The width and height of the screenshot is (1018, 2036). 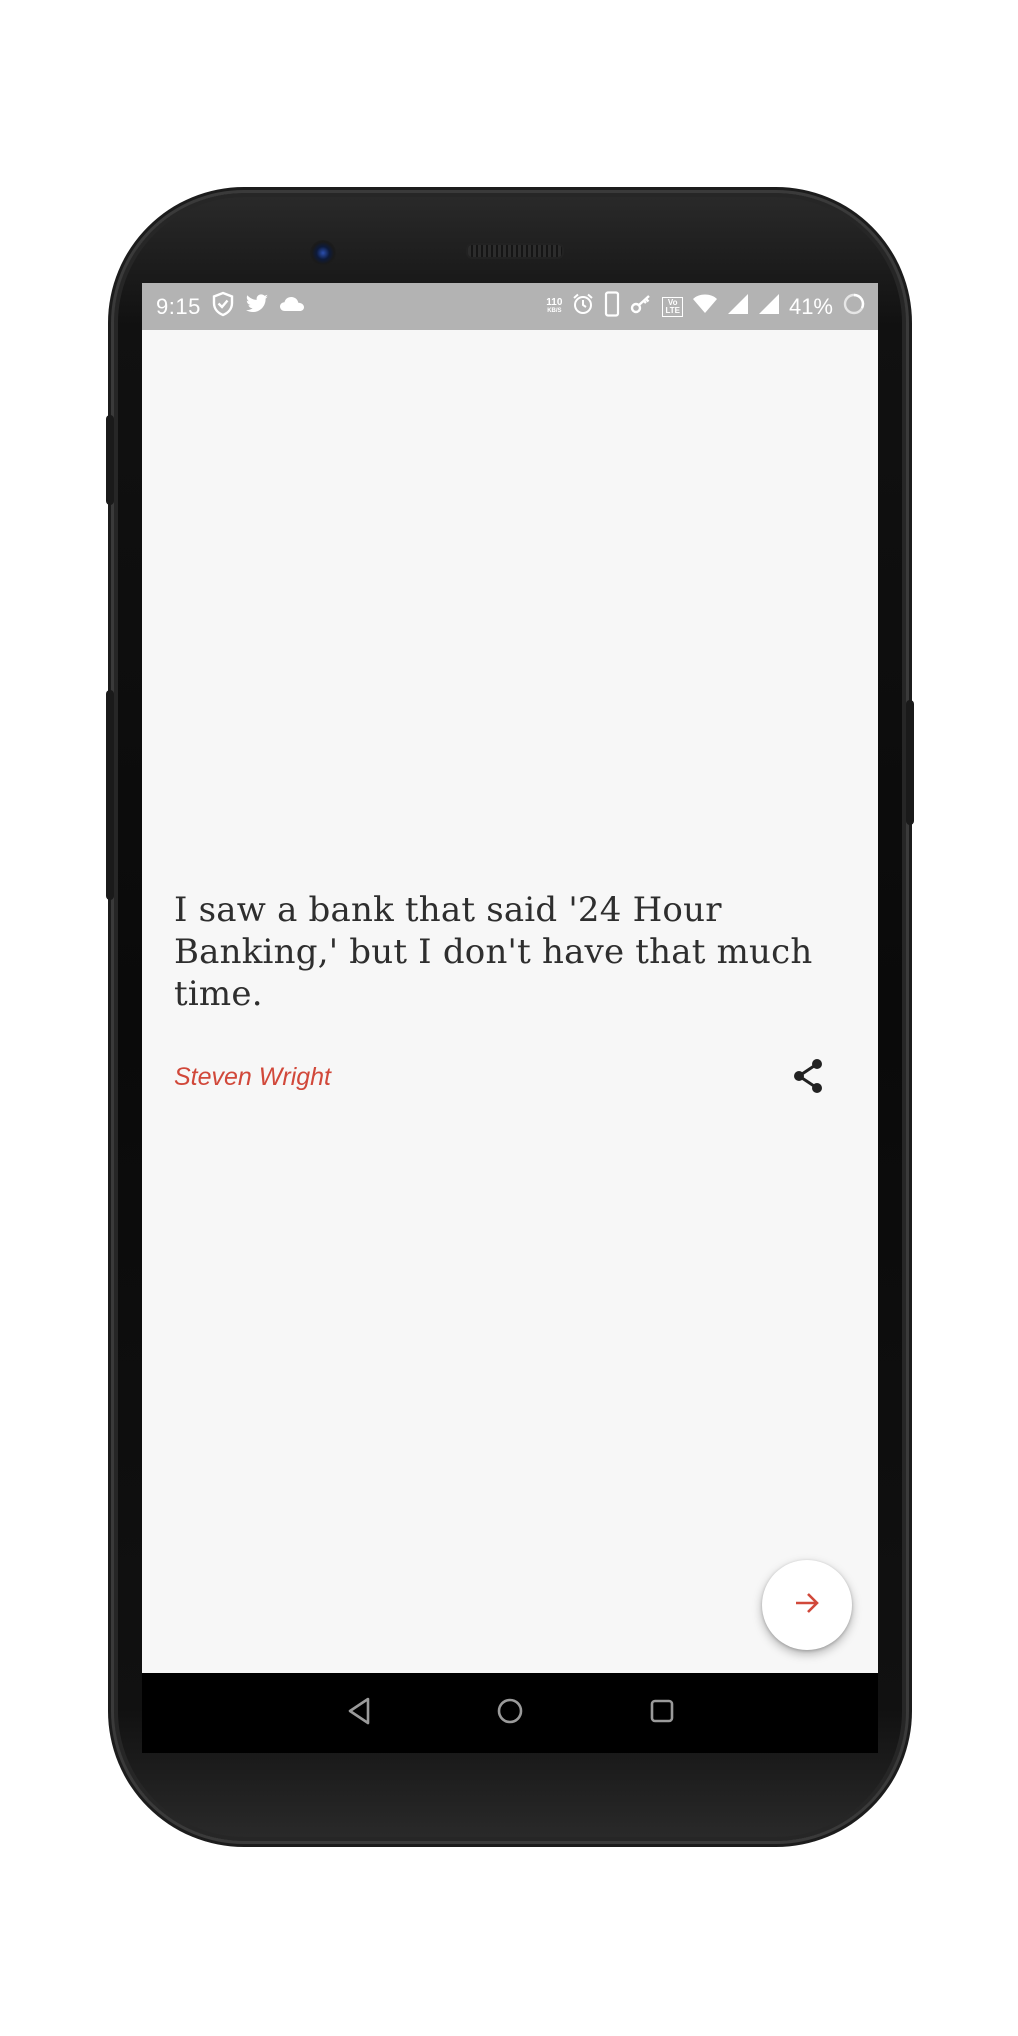 I want to click on arrow-right-icon, so click(x=807, y=1605).